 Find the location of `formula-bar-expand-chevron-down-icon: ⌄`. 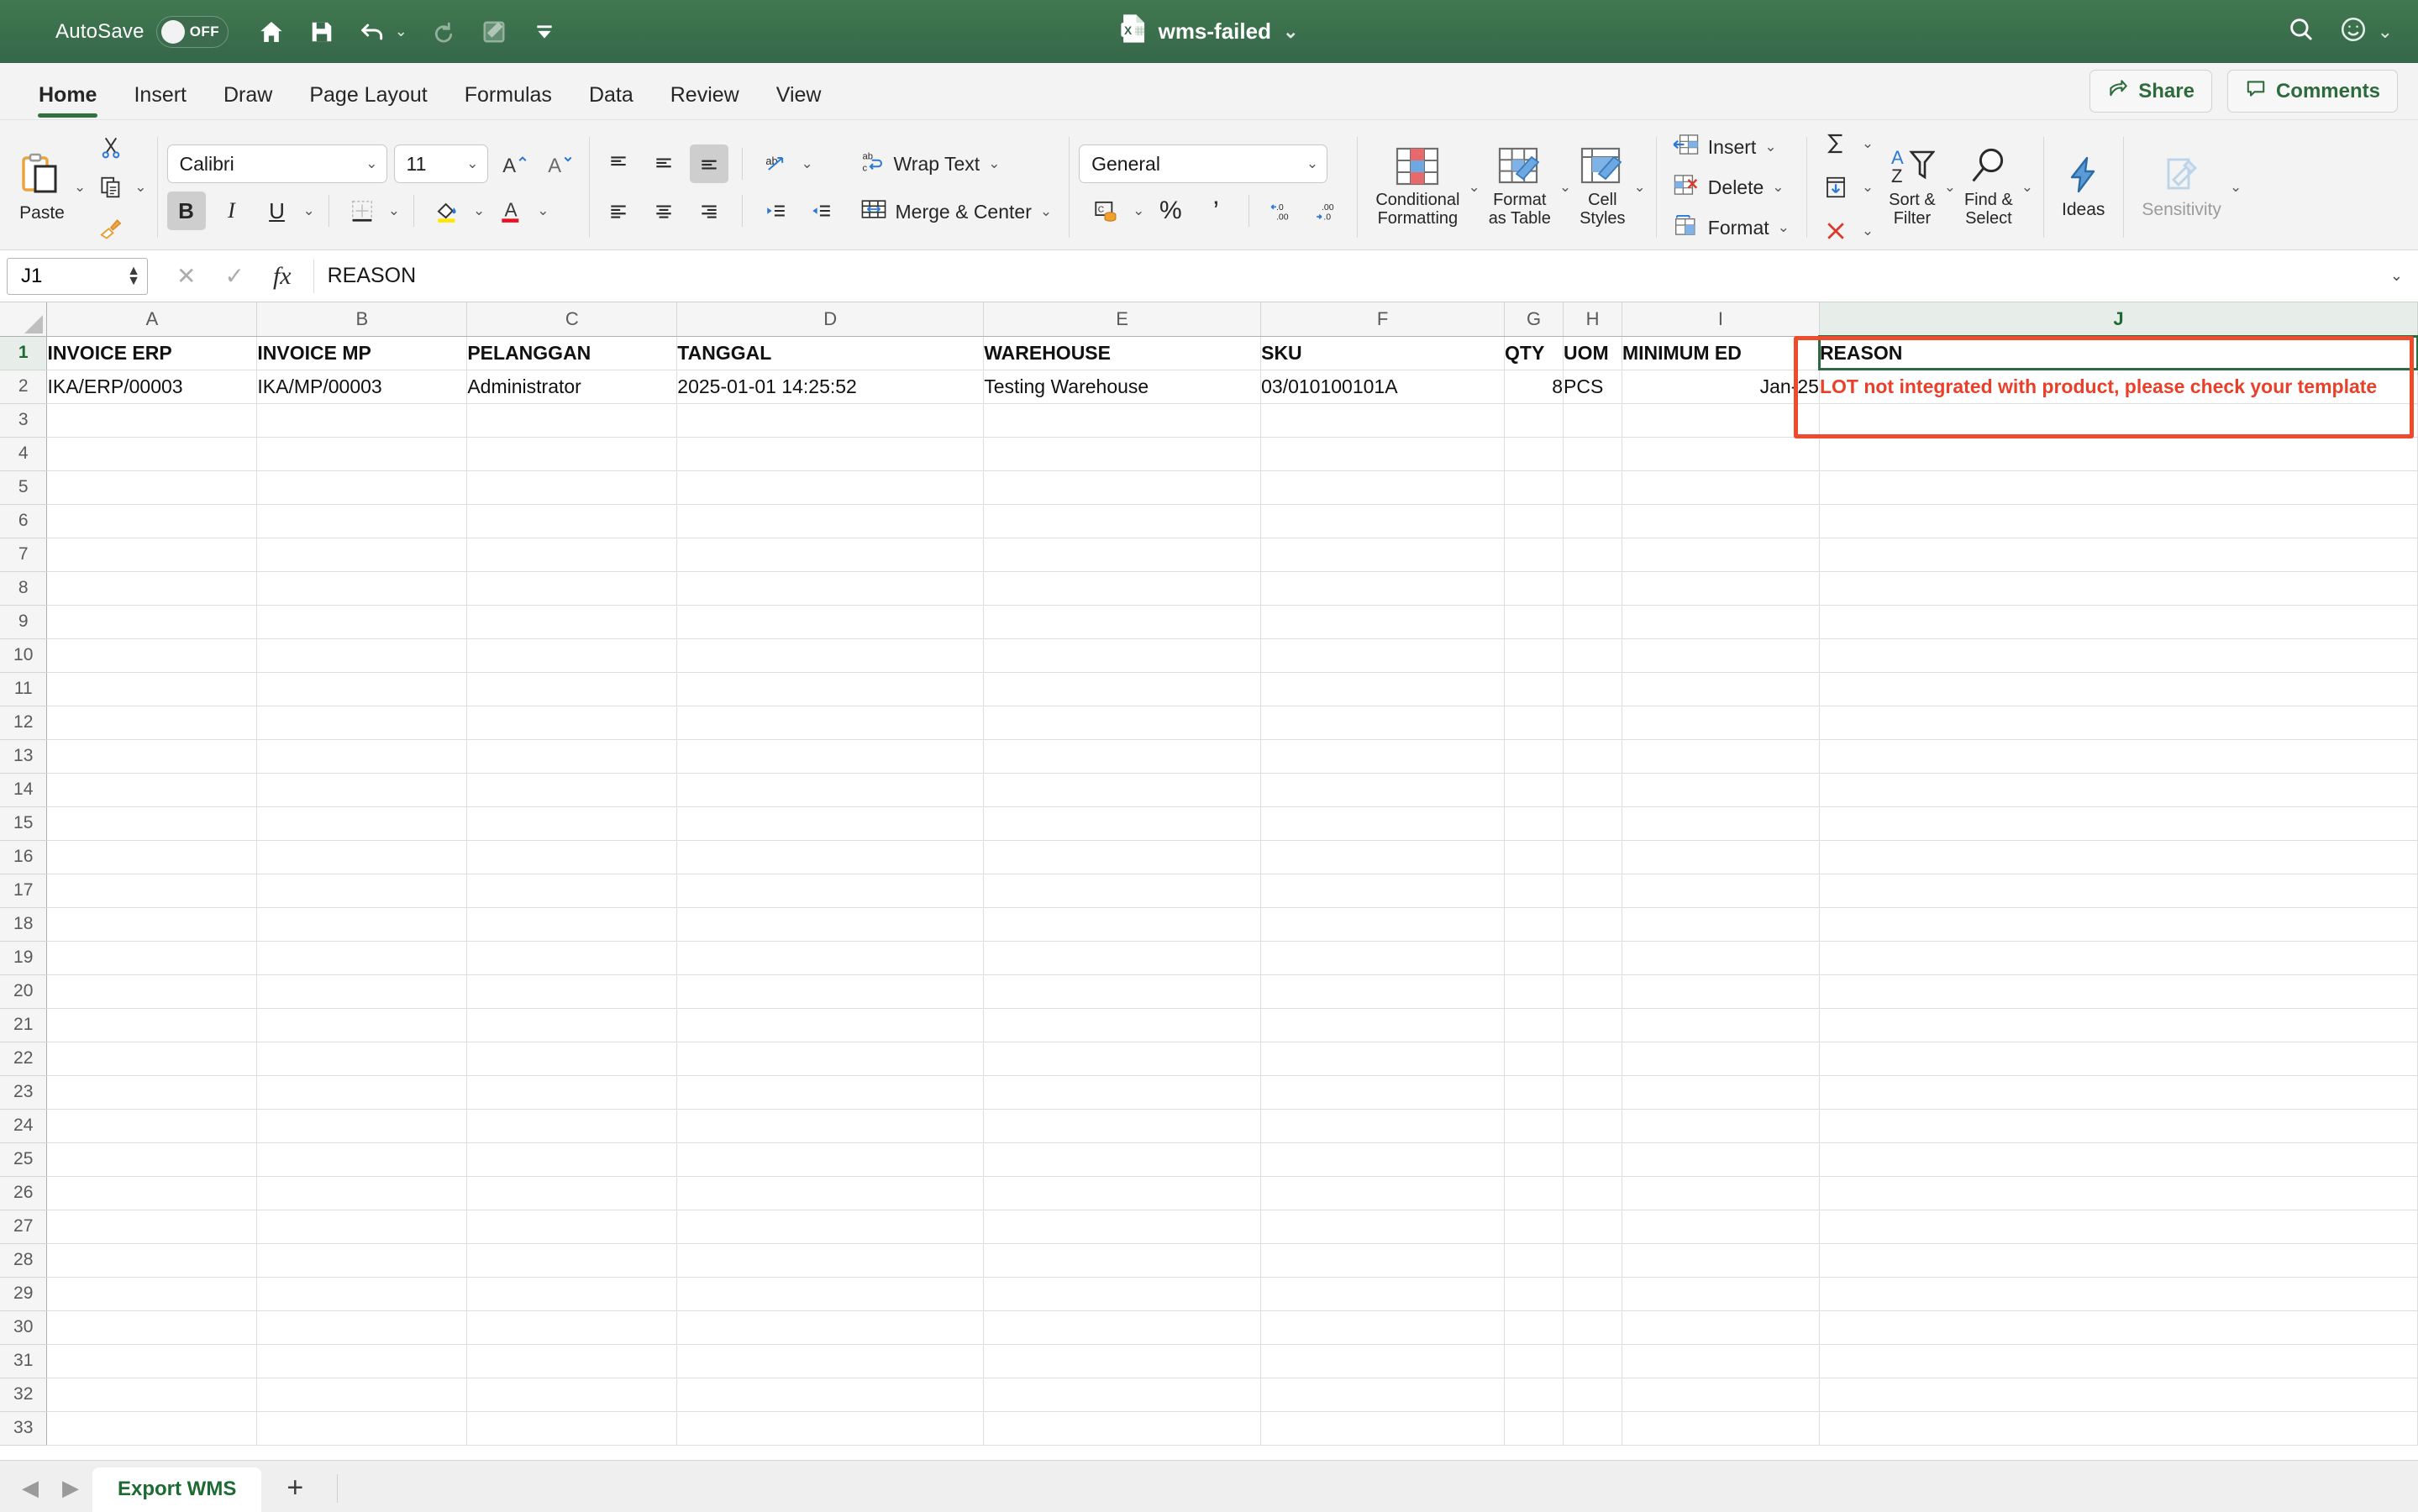

formula-bar-expand-chevron-down-icon: ⌄ is located at coordinates (2404, 276).